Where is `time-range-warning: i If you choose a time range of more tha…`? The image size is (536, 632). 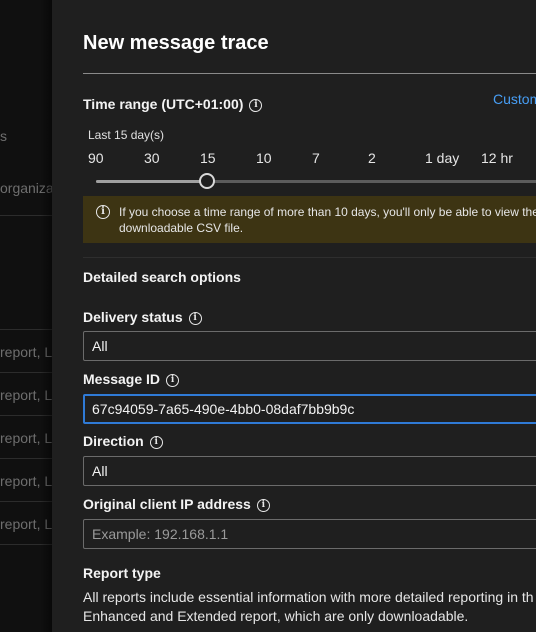 time-range-warning: i If you choose a time range of more tha… is located at coordinates (309, 219).